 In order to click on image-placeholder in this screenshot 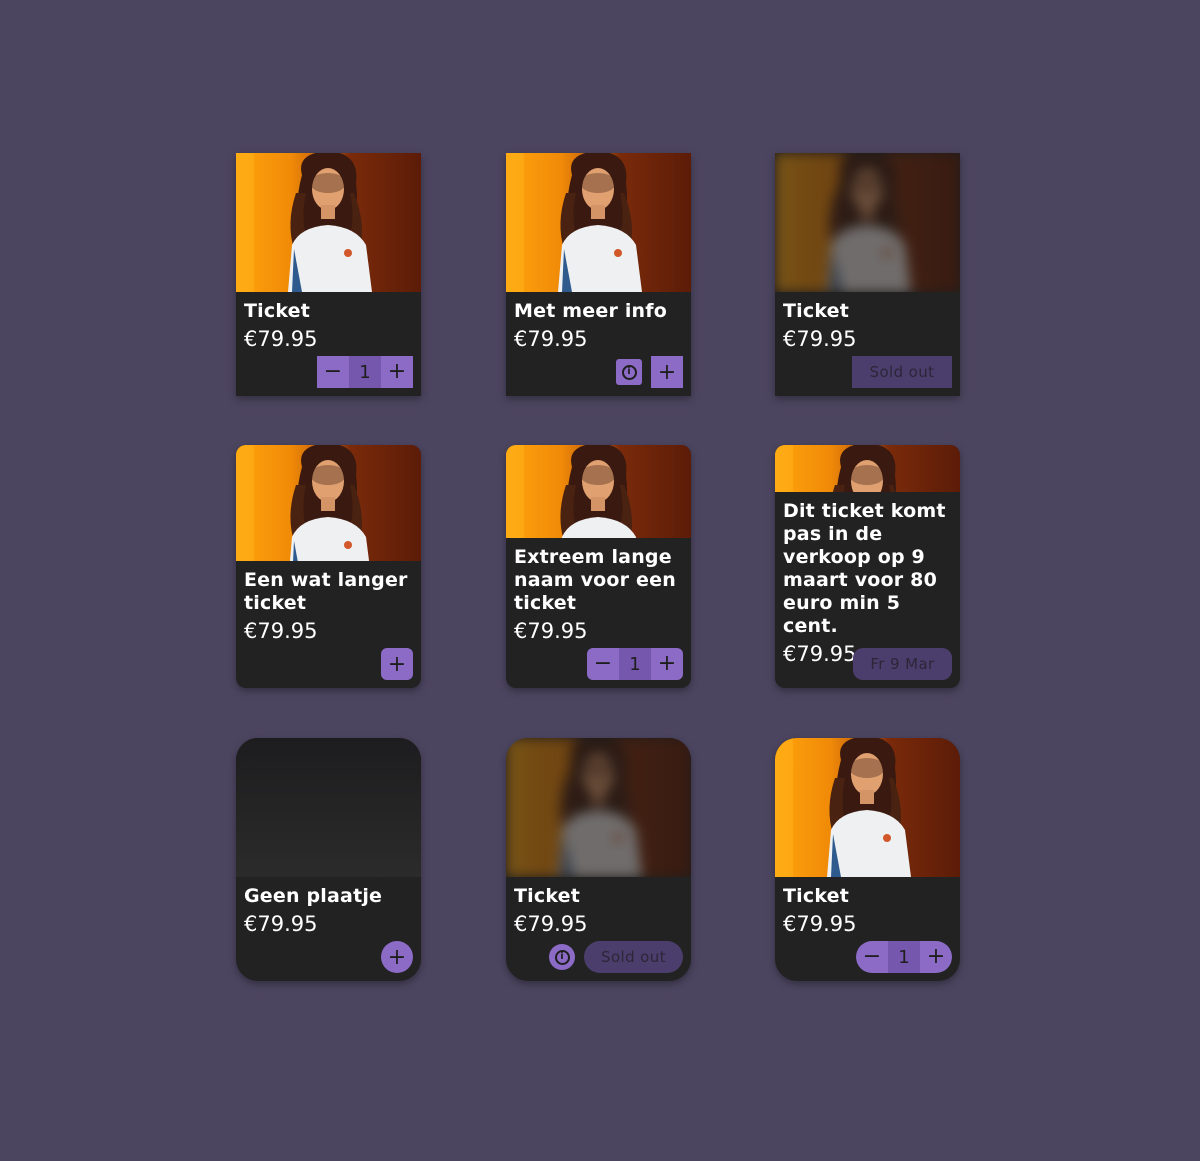, I will do `click(328, 807)`.